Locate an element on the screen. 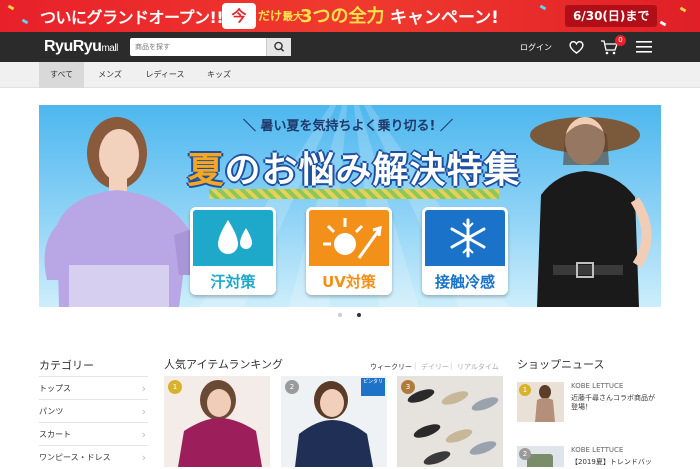 The height and width of the screenshot is (469, 700). ranking-item-2: 2 ピンタリ is located at coordinates (334, 421).